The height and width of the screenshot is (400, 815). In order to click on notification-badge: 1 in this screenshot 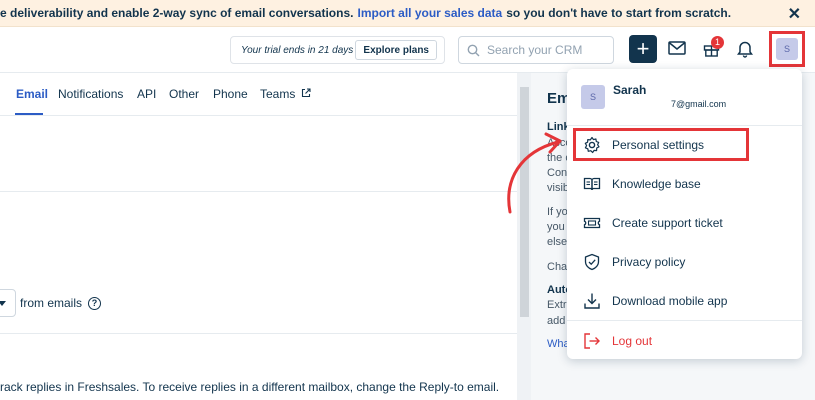, I will do `click(717, 42)`.